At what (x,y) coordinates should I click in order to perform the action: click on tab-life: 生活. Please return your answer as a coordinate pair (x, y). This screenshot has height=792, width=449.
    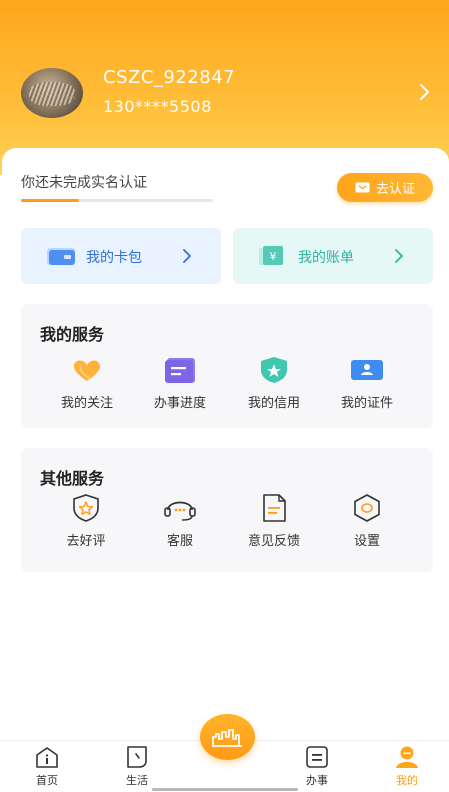
    Looking at the image, I should click on (137, 766).